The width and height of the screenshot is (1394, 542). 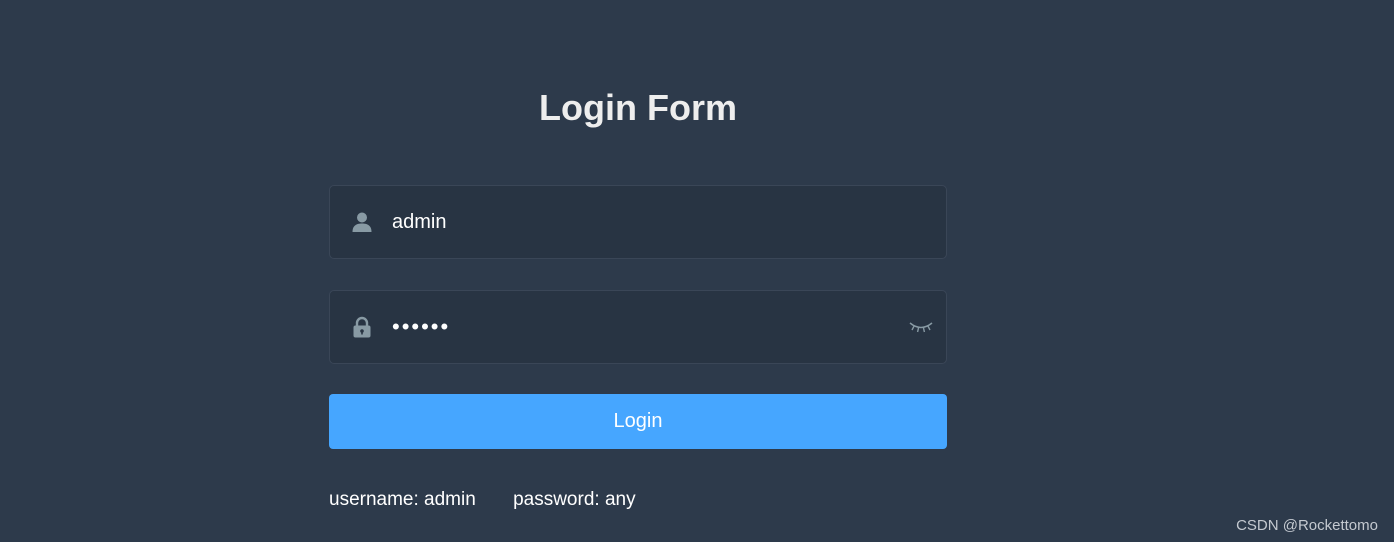 I want to click on username-tip: username: admin, so click(x=402, y=499).